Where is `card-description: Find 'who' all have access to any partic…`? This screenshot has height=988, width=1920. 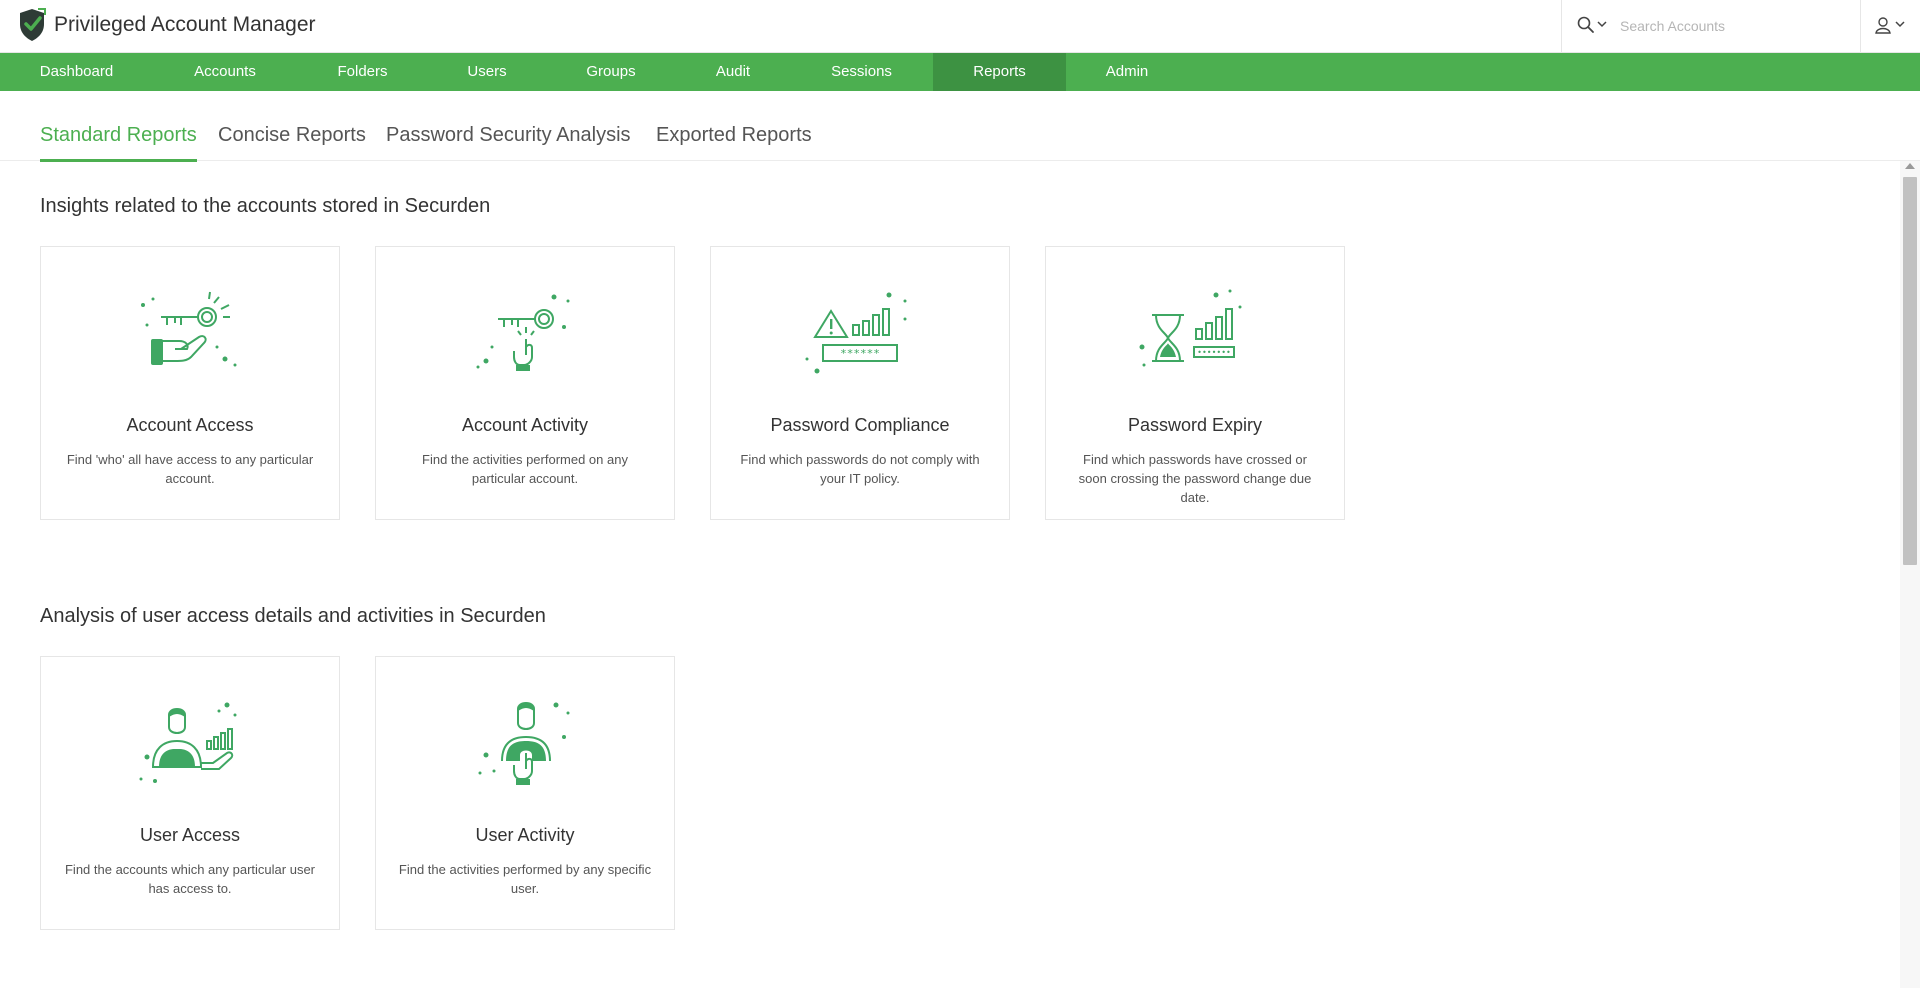
card-description: Find 'who' all have access to any partic… is located at coordinates (190, 469).